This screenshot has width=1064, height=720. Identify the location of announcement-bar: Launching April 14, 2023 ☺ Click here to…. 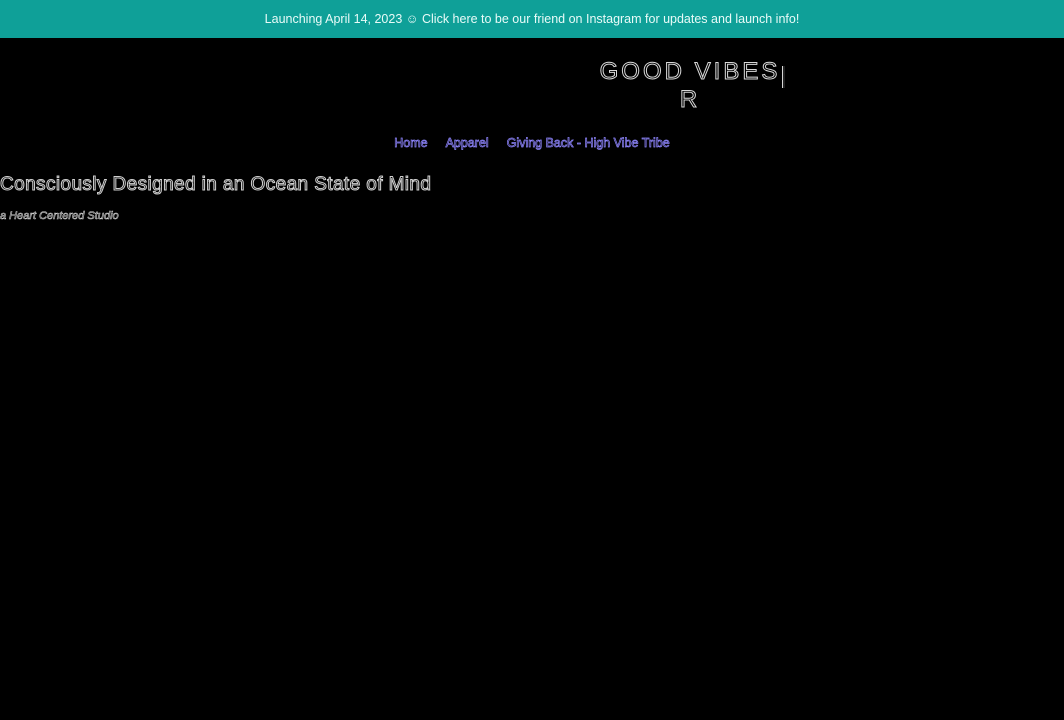
(532, 19).